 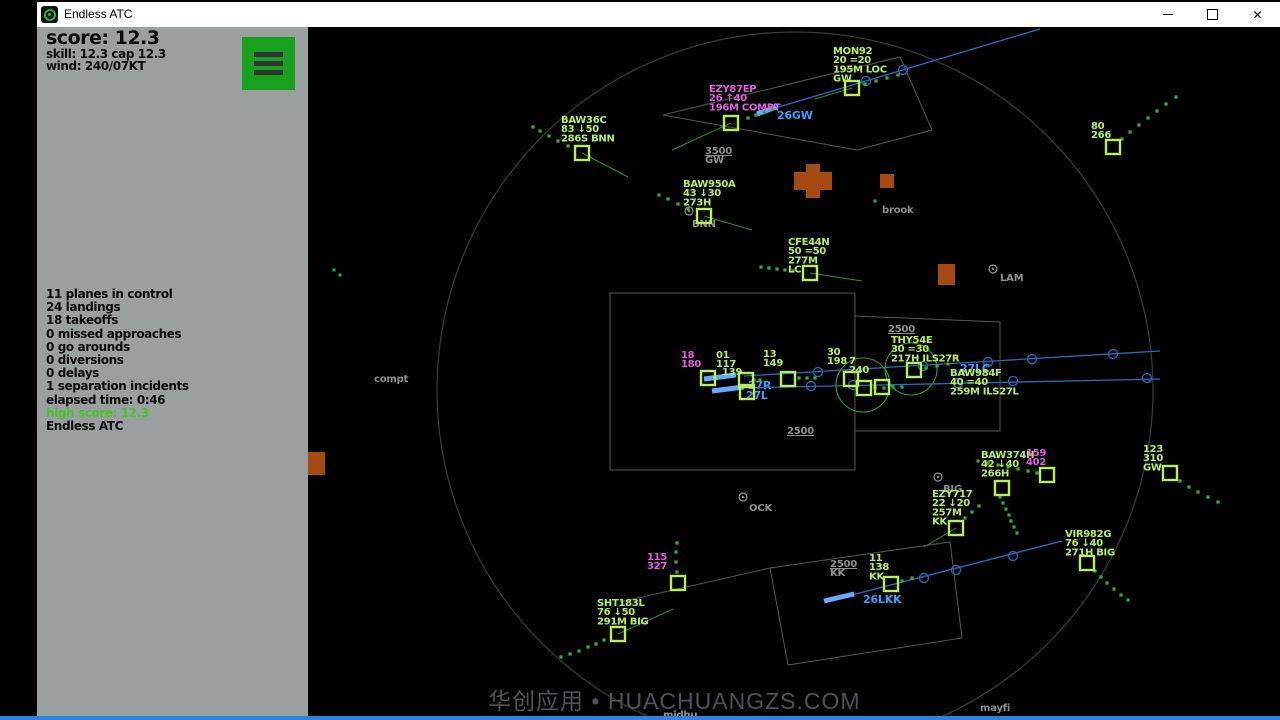 I want to click on aircraft-BAW984F-square, so click(x=882, y=387).